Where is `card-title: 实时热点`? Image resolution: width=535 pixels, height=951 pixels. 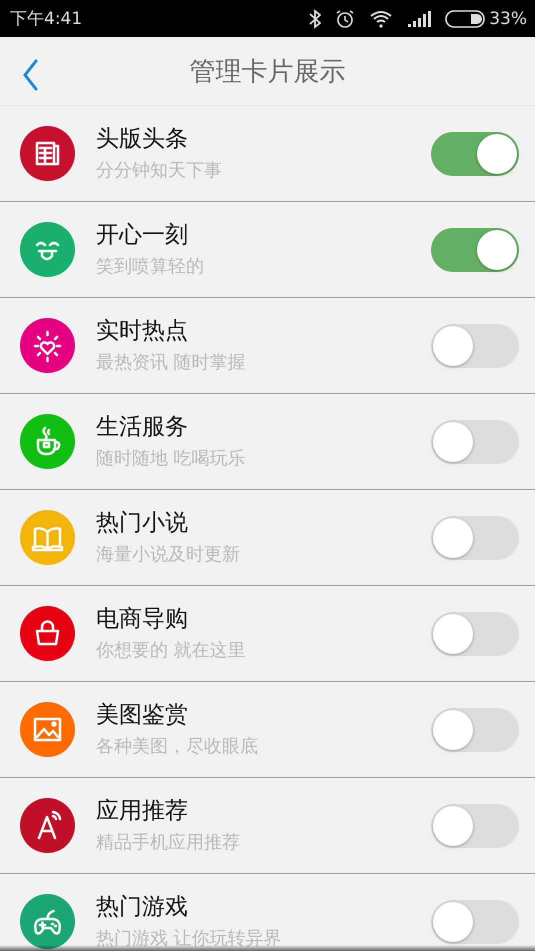 card-title: 实时热点 is located at coordinates (142, 331).